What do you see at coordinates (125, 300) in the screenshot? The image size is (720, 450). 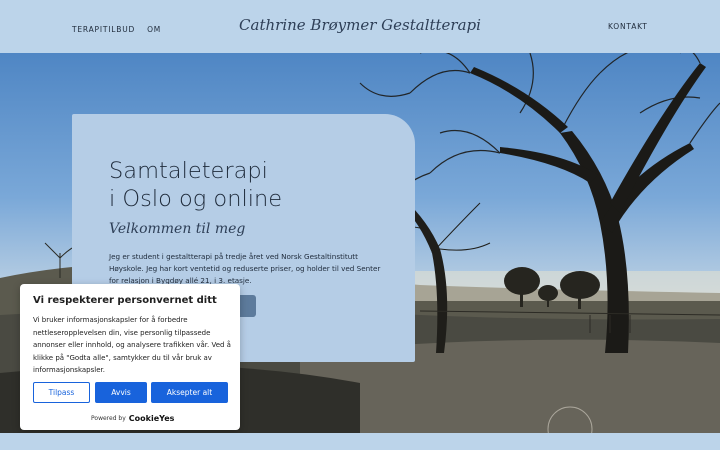 I see `cookie-title: Vi respekterer personvernet ditt` at bounding box center [125, 300].